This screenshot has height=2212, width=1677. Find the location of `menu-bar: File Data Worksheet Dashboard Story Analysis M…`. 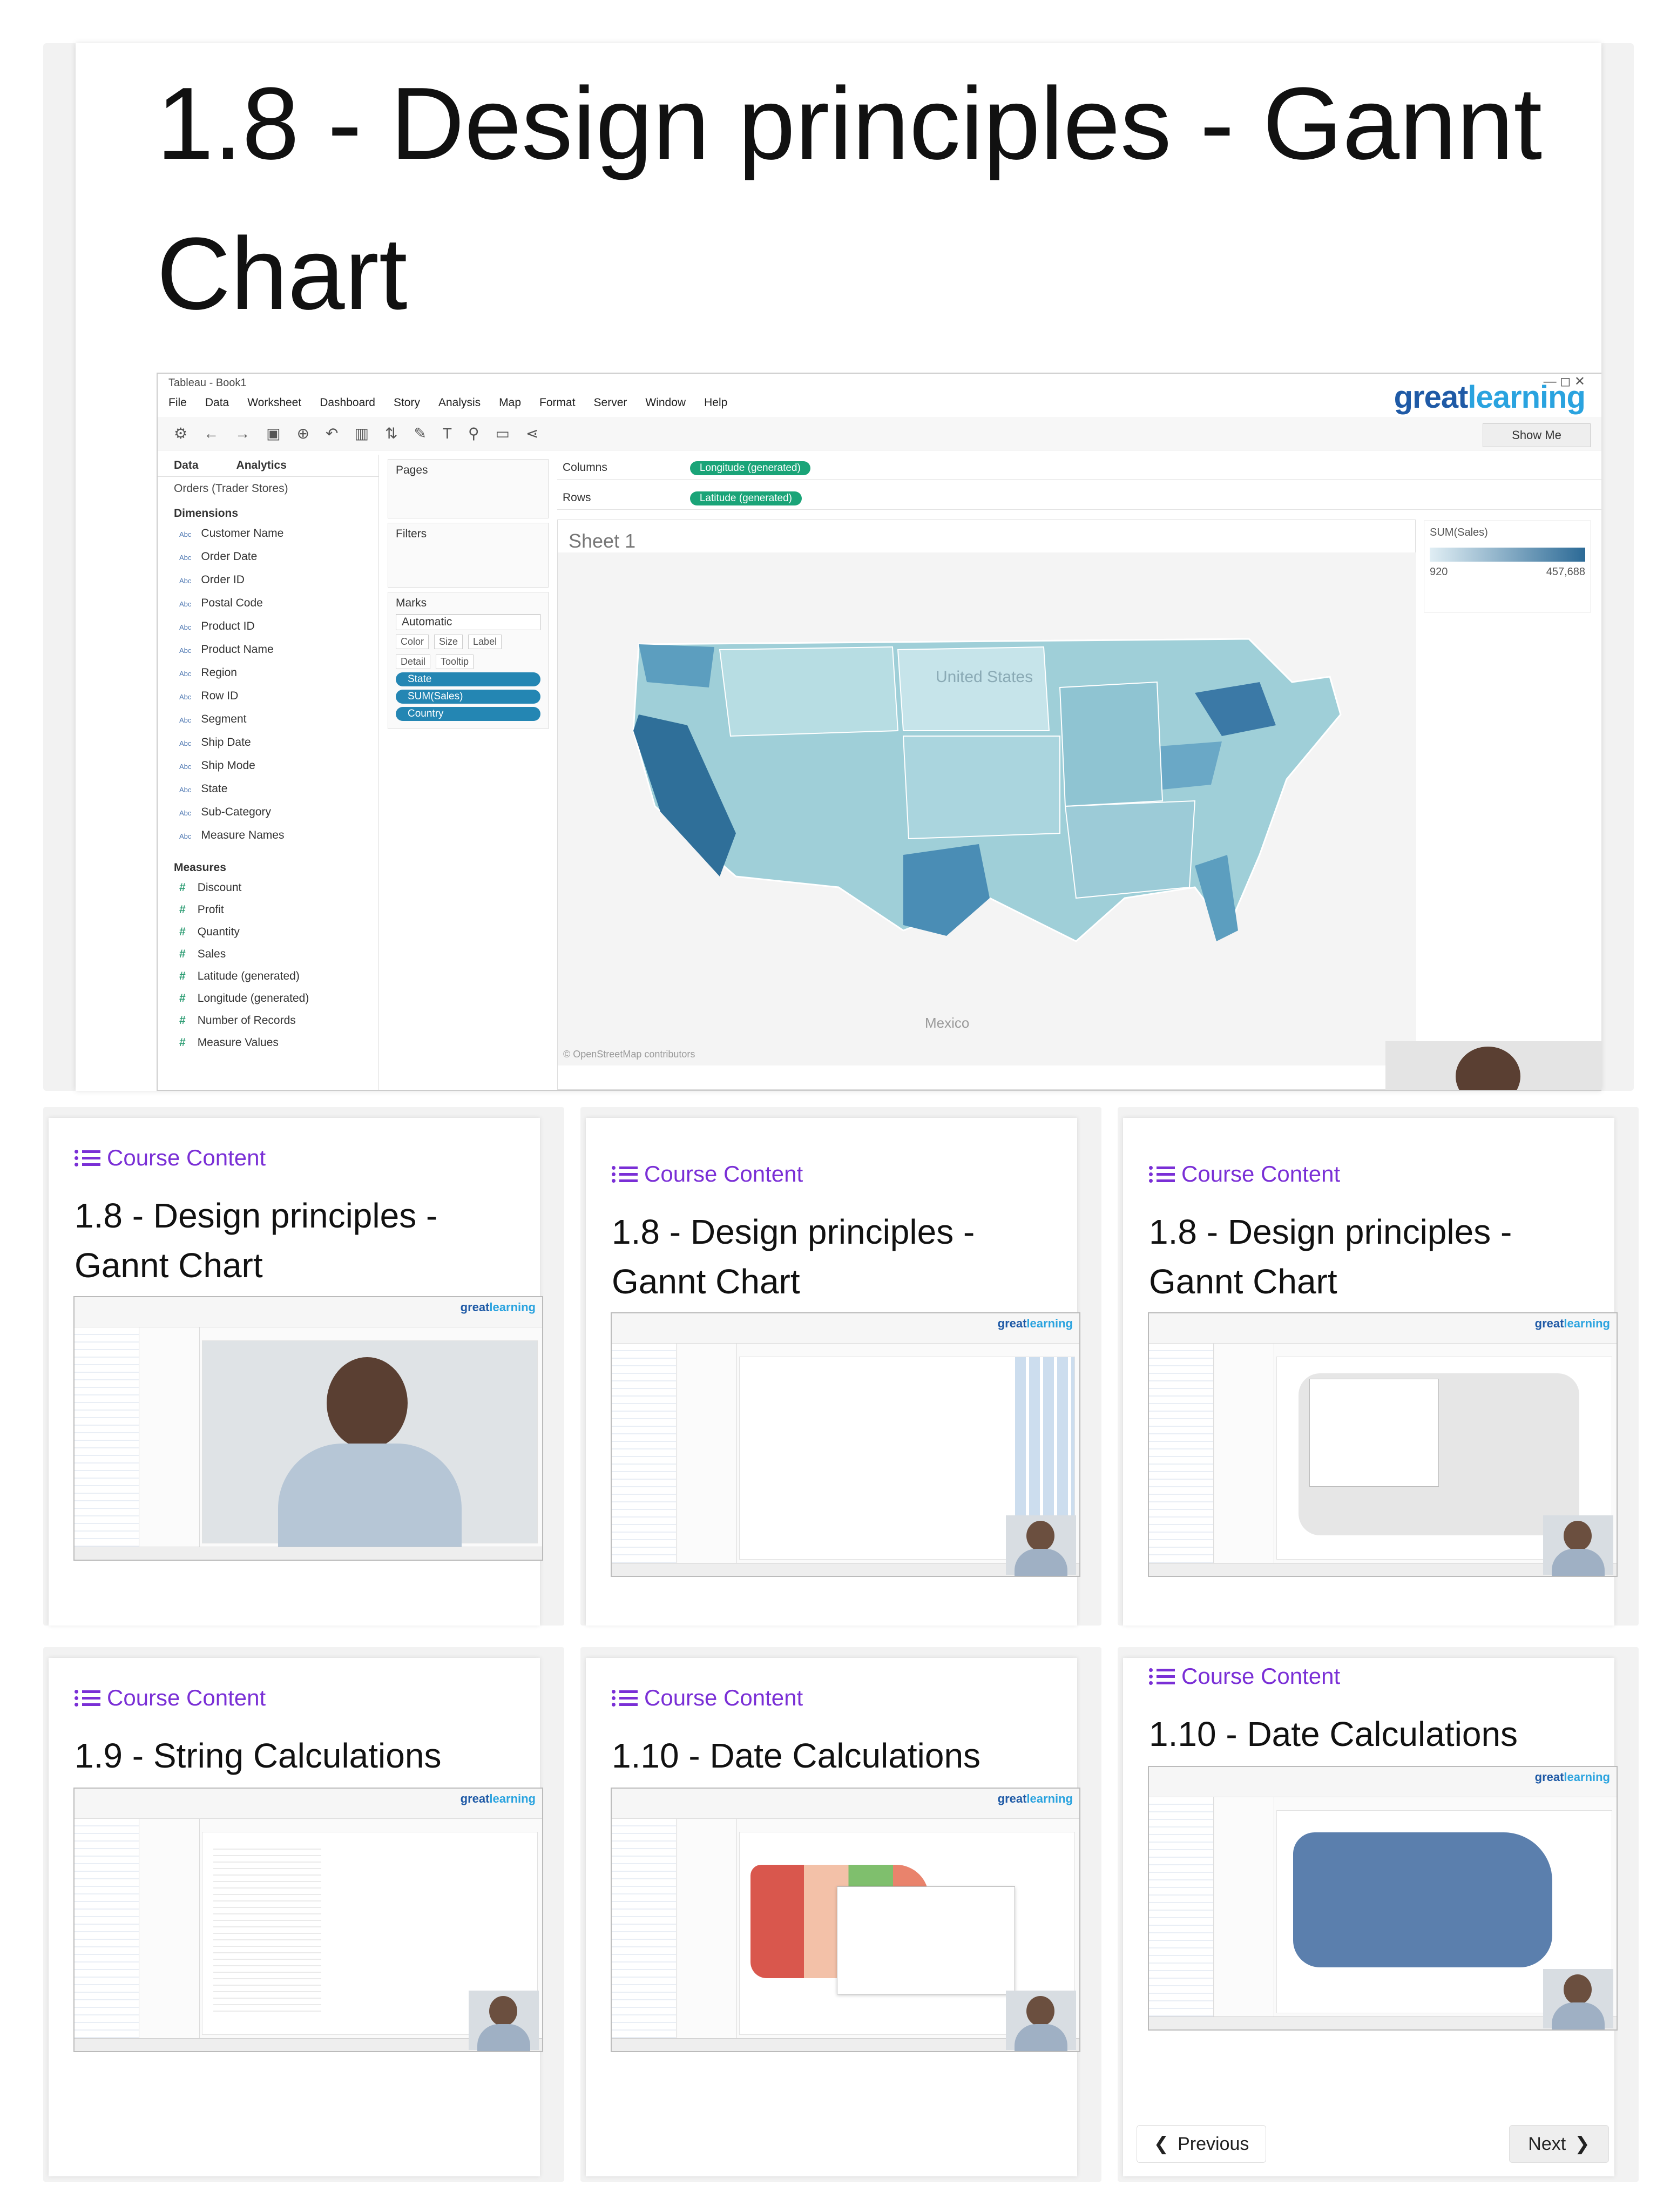

menu-bar: File Data Worksheet Dashboard Story Analysis M… is located at coordinates (880, 404).